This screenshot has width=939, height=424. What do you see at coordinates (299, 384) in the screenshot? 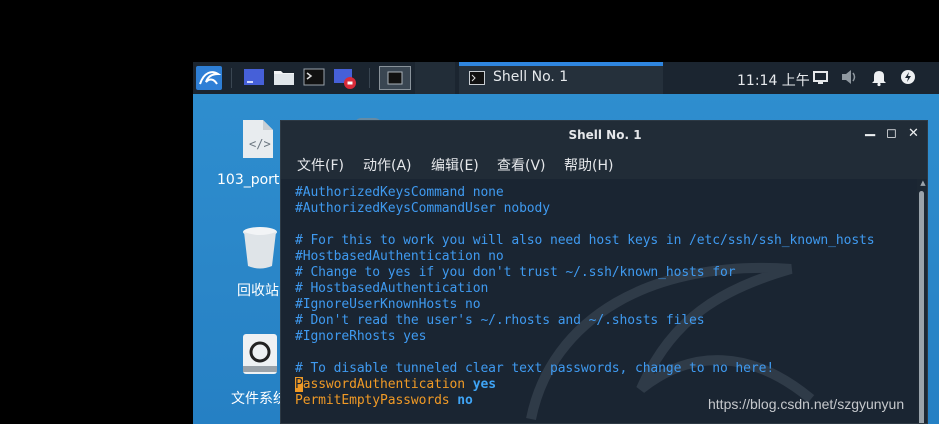
I see `text-cursor: P` at bounding box center [299, 384].